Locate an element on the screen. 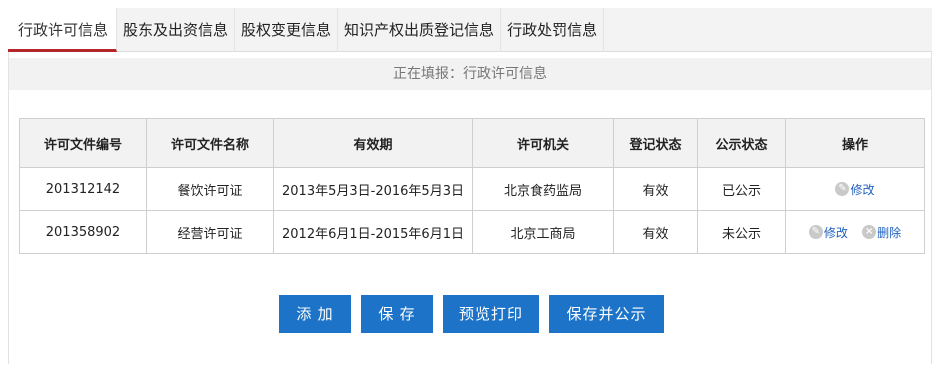 This screenshot has width=939, height=374. filling-status-bar: 正在填报：行政许可信息 is located at coordinates (470, 74).